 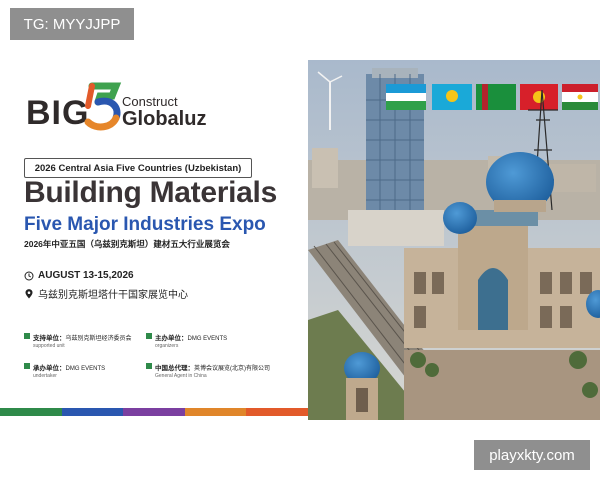 I want to click on event-date-text: AUGUST 13-15,2026, so click(x=86, y=275).